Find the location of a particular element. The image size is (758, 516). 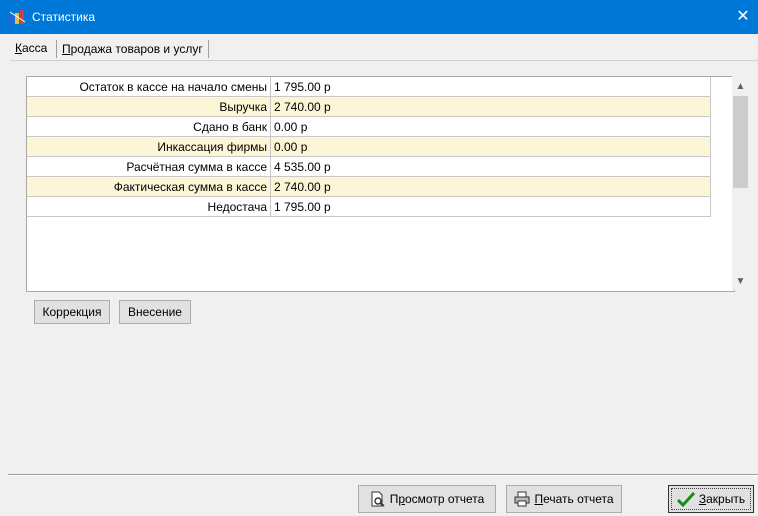

table-row: Инкассация фирмы 0.00 р is located at coordinates (369, 146).